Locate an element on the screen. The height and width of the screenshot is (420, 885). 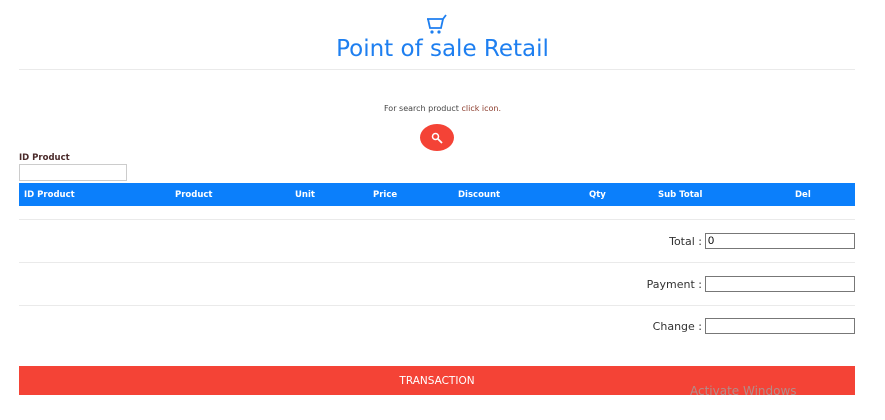
total-input is located at coordinates (780, 241).